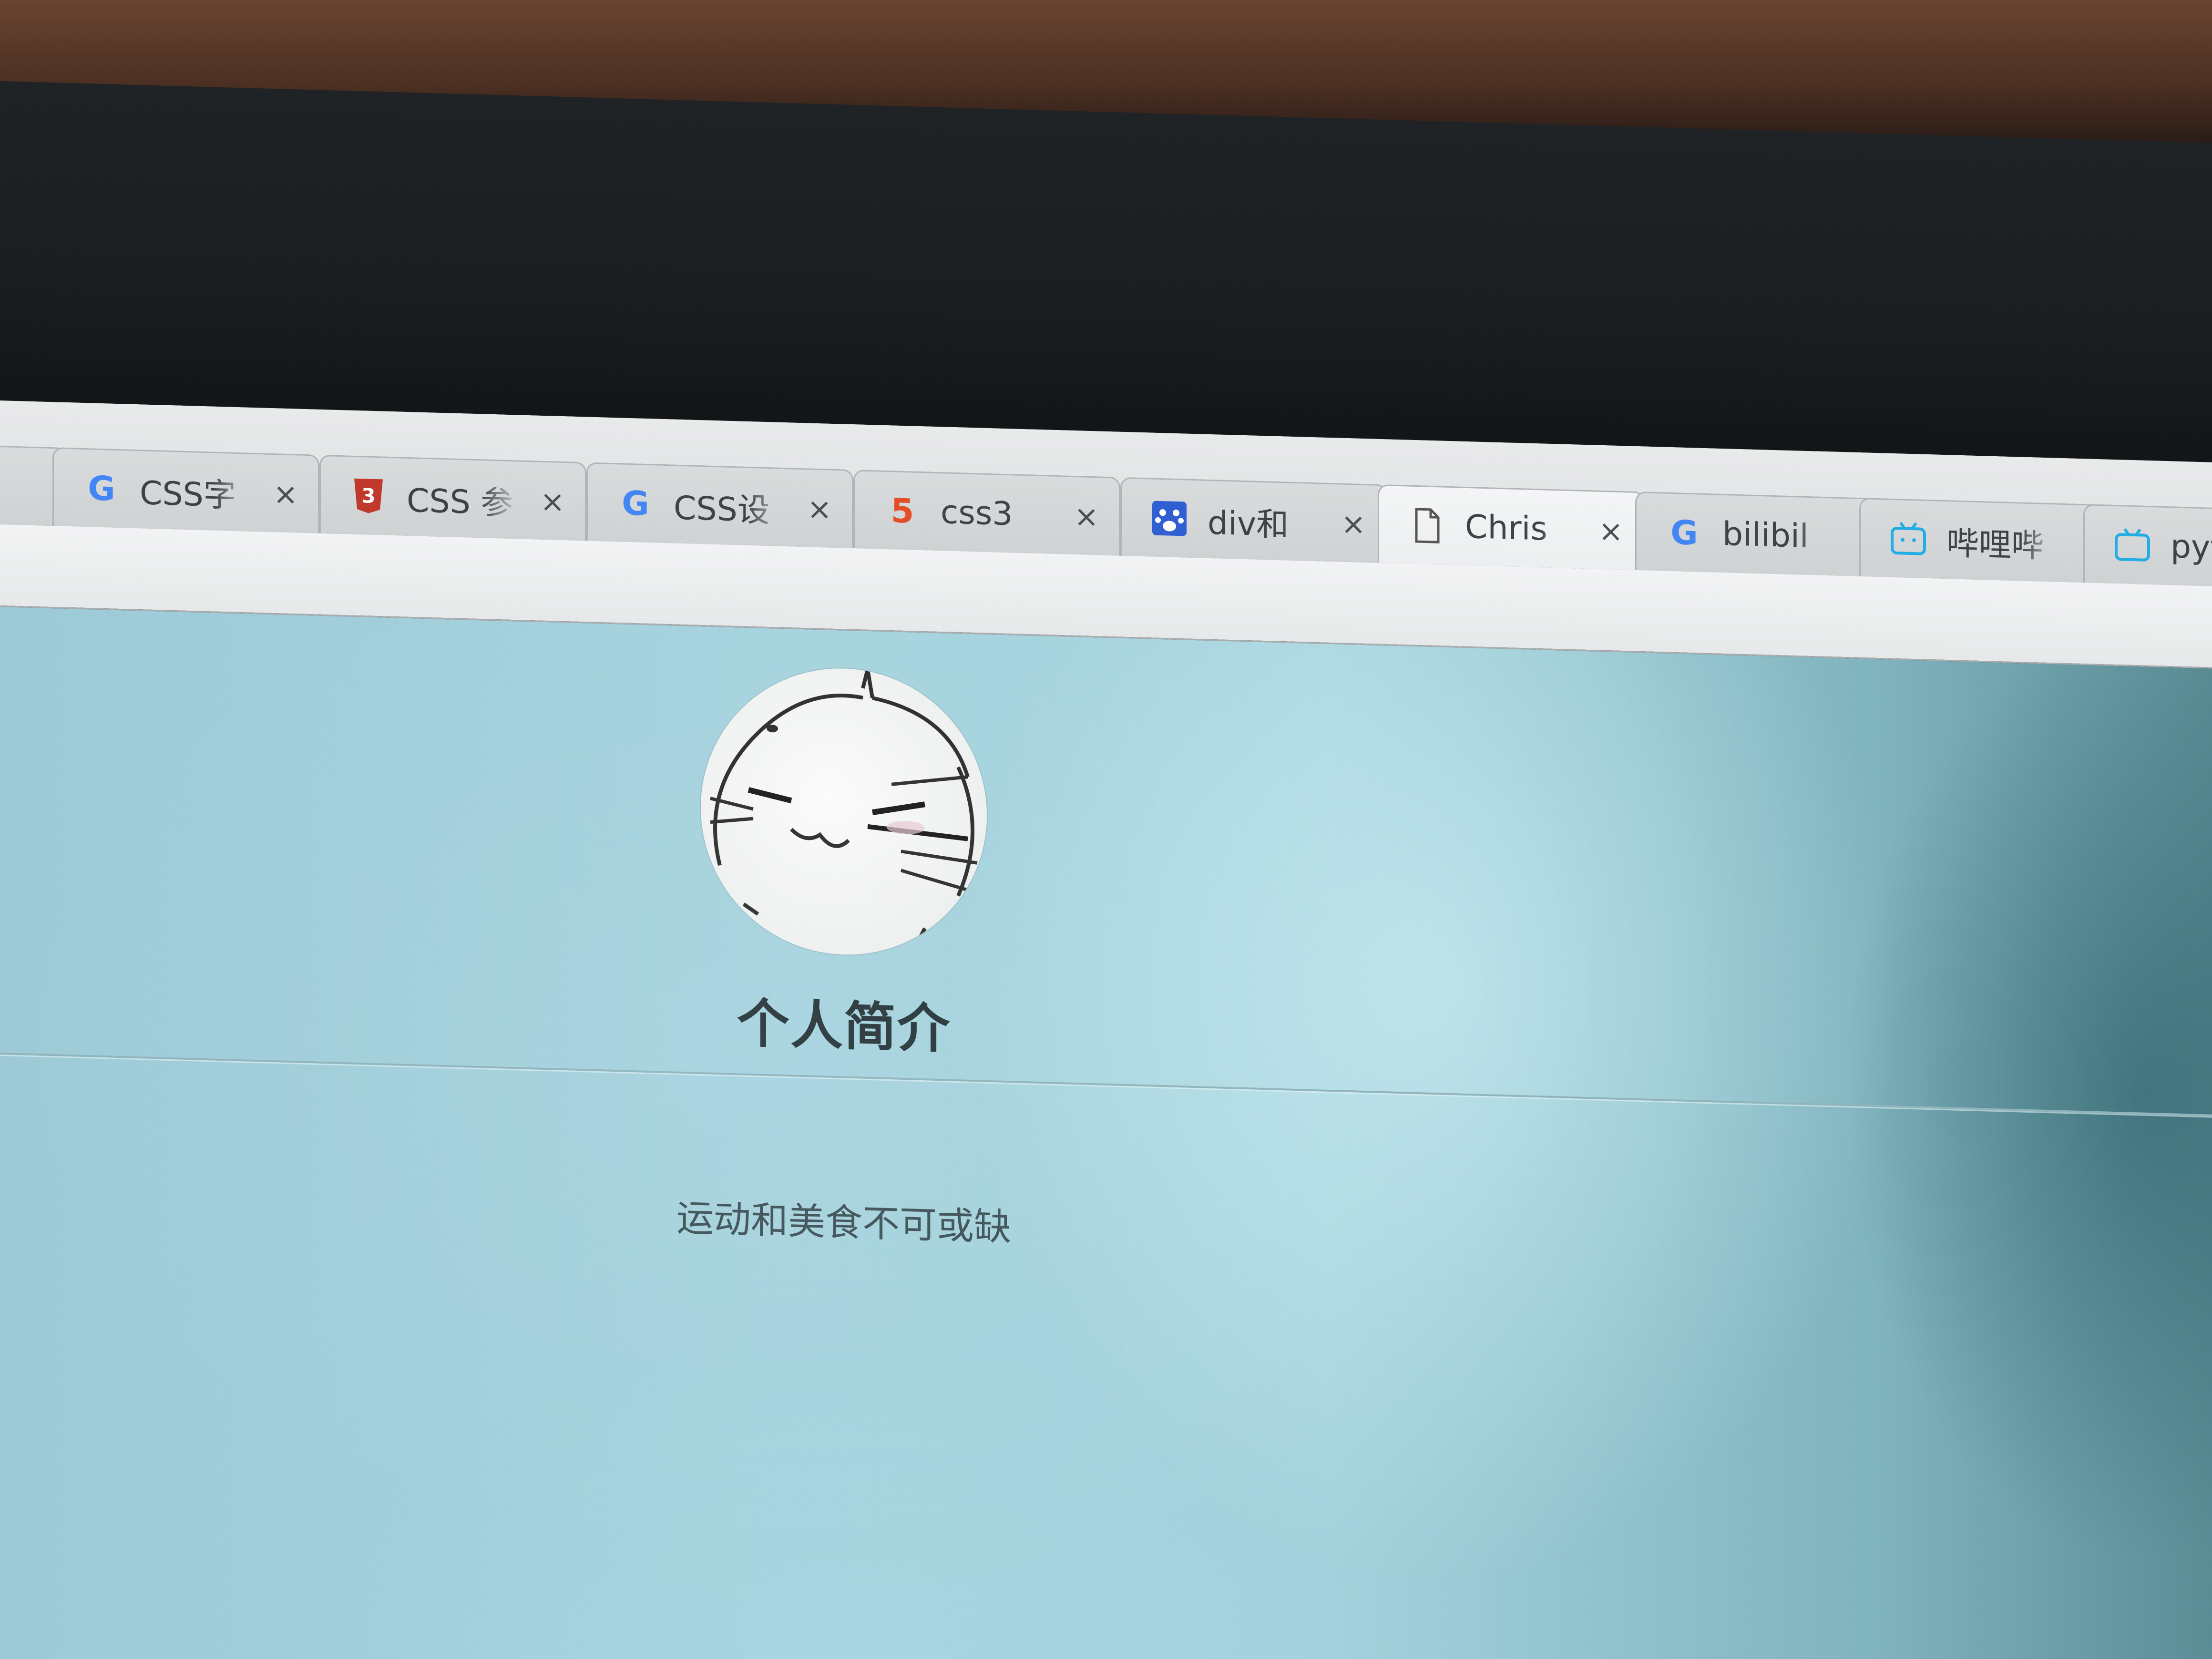 The width and height of the screenshot is (2212, 1659). I want to click on tab-css-font: G CSS字 ×, so click(185, 490).